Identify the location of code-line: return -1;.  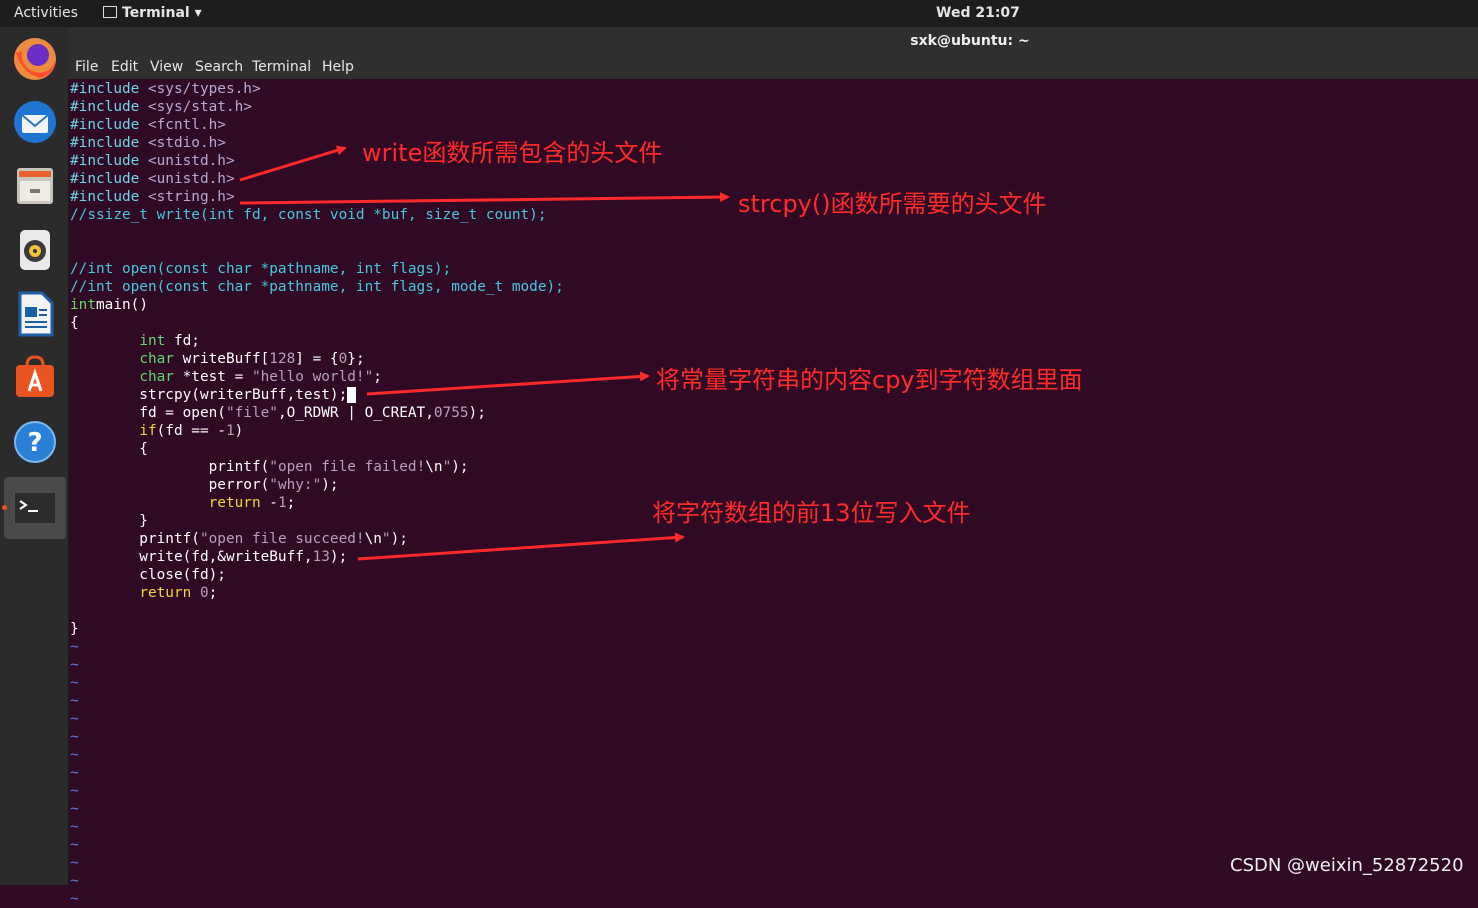
(183, 503).